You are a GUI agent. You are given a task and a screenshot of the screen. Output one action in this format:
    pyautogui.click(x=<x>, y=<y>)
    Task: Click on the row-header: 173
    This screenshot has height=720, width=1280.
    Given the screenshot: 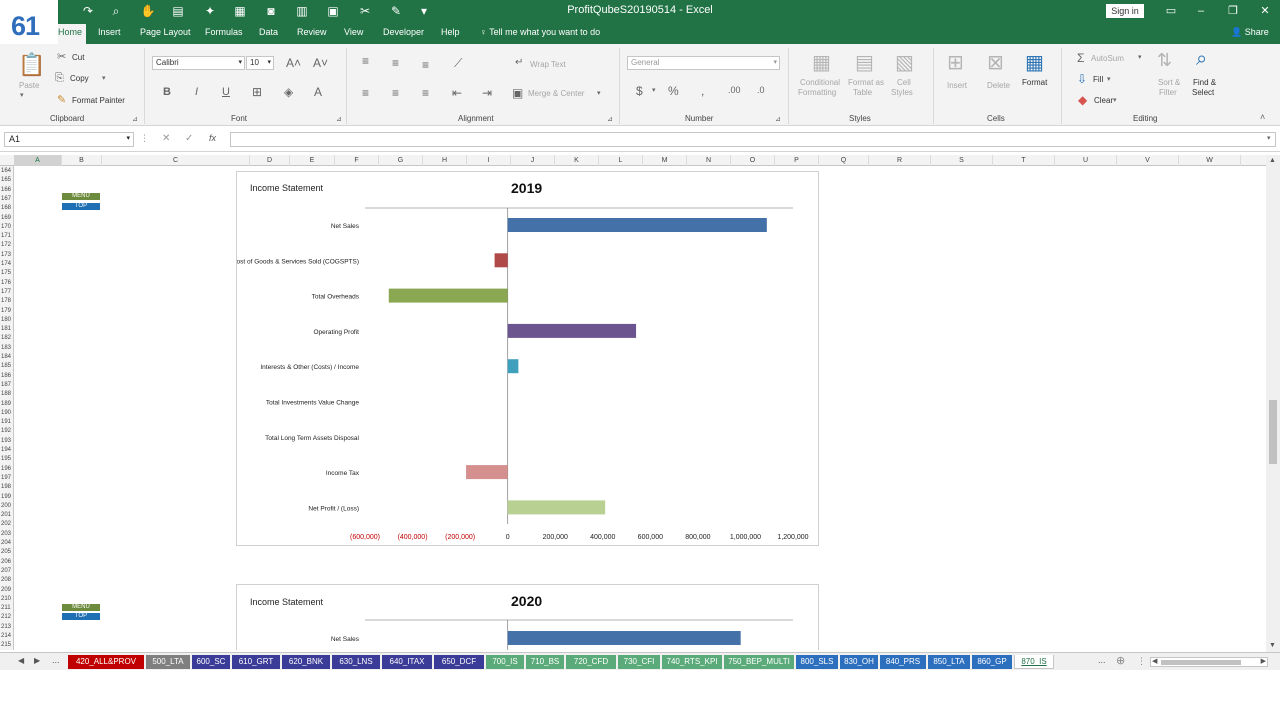 What is the action you would take?
    pyautogui.click(x=6, y=255)
    